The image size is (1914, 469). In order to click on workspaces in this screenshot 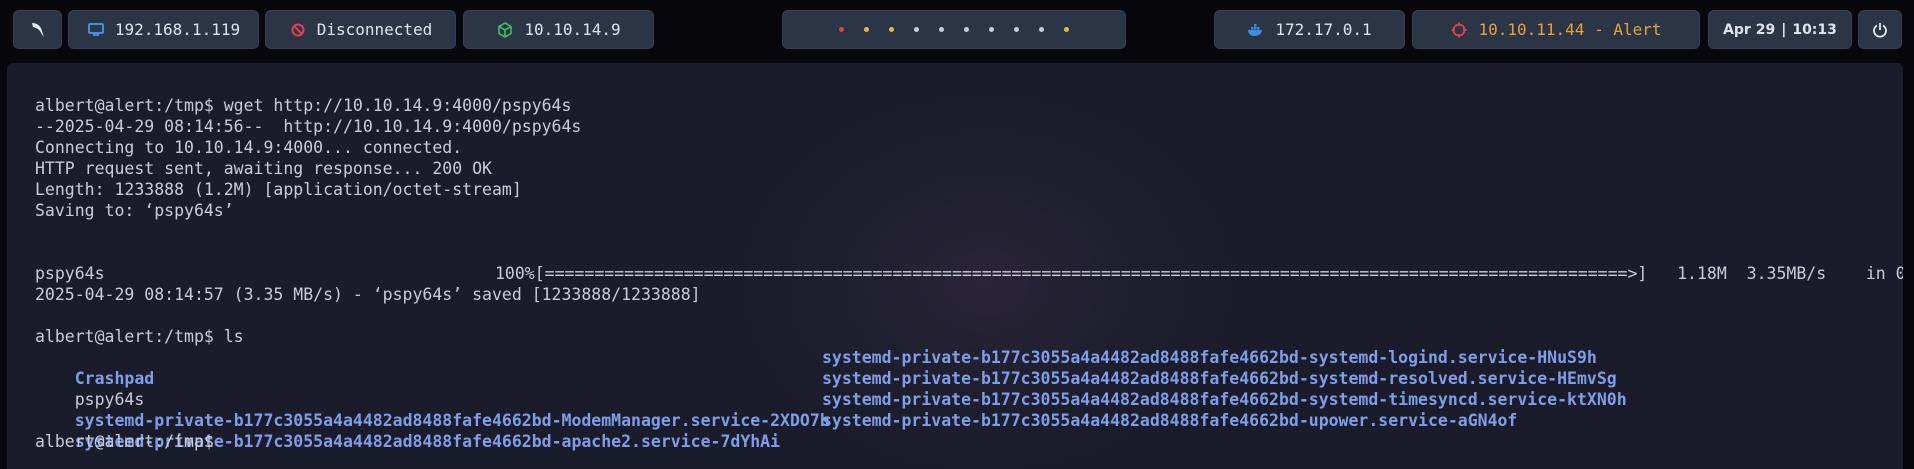, I will do `click(954, 29)`.